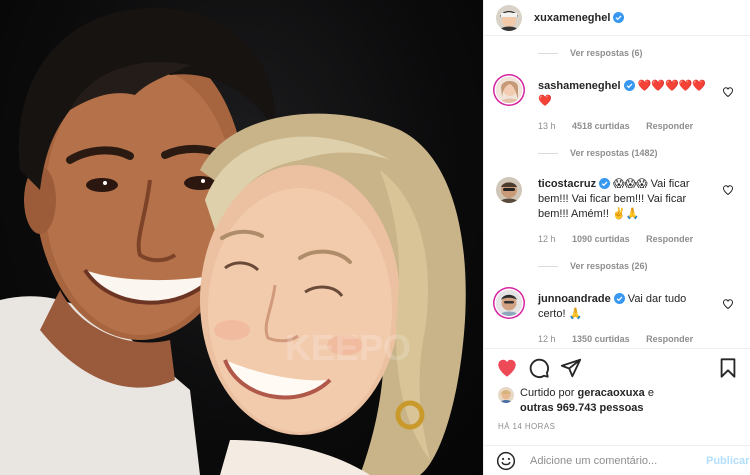 This screenshot has height=475, width=750. What do you see at coordinates (547, 393) in the screenshot?
I see `likes-prefix: Curtido por` at bounding box center [547, 393].